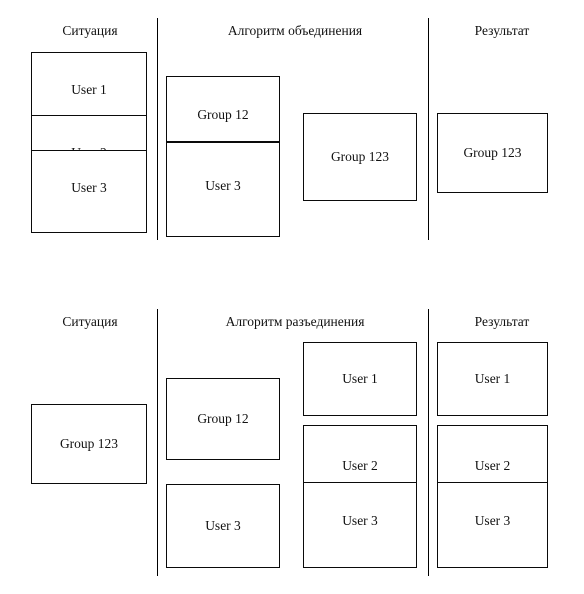 This screenshot has height=594, width=584. Describe the element at coordinates (428, 129) in the screenshot. I see `column-divider-right-merge` at that location.